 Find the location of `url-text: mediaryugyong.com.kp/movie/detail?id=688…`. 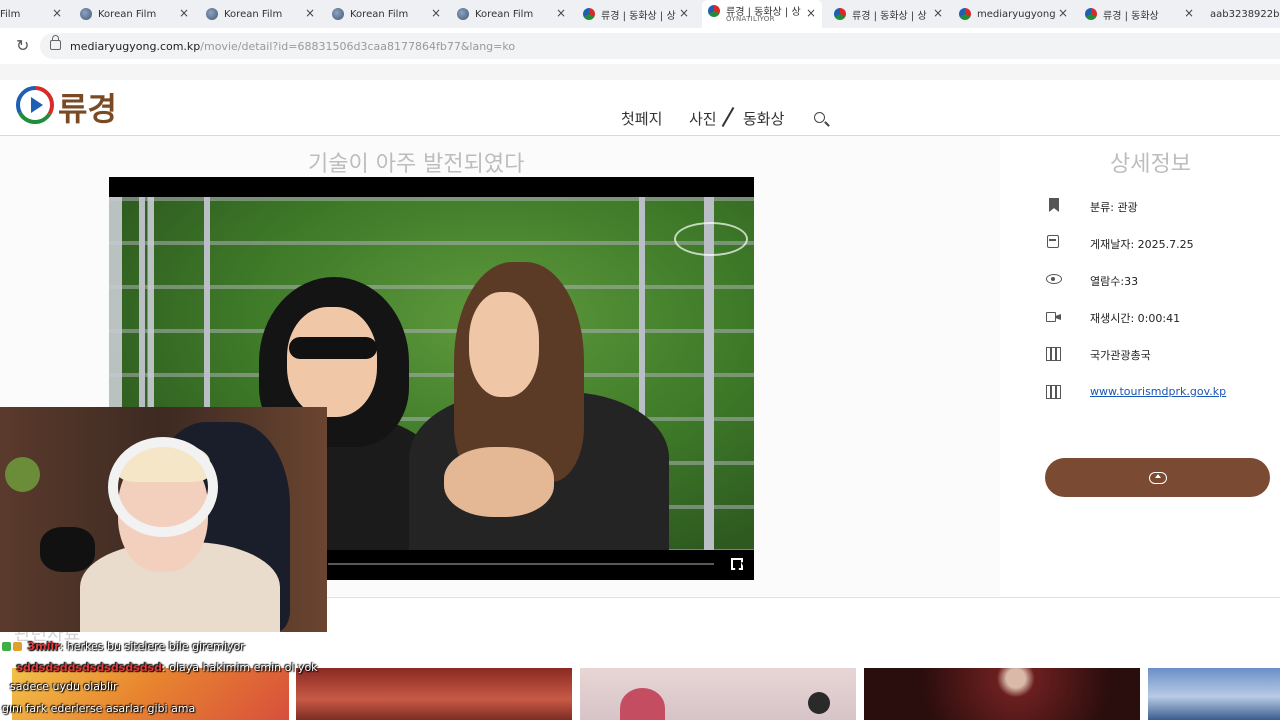

url-text: mediaryugyong.com.kp/movie/detail?id=688… is located at coordinates (292, 46).